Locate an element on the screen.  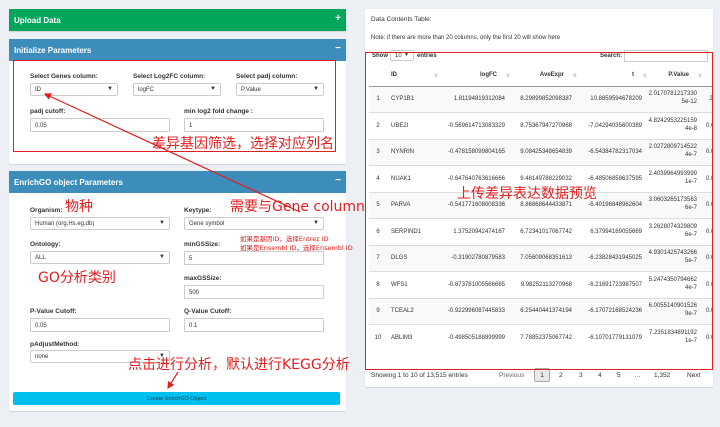
pagination-page-5: 5 is located at coordinates (619, 375).